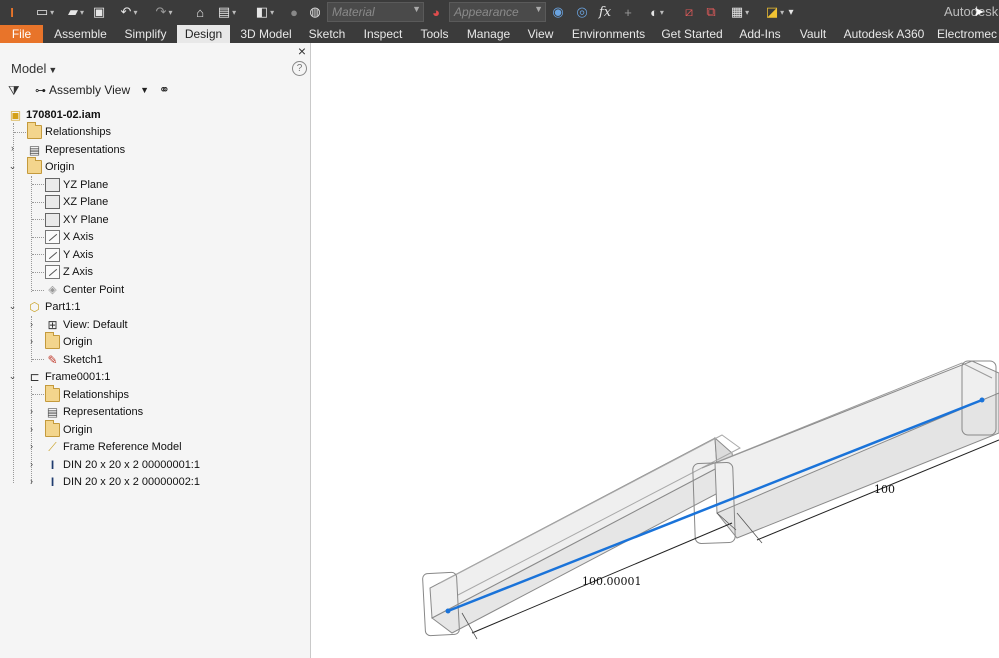 The image size is (999, 658). I want to click on tree-node-label: Relationships, so click(96, 394).